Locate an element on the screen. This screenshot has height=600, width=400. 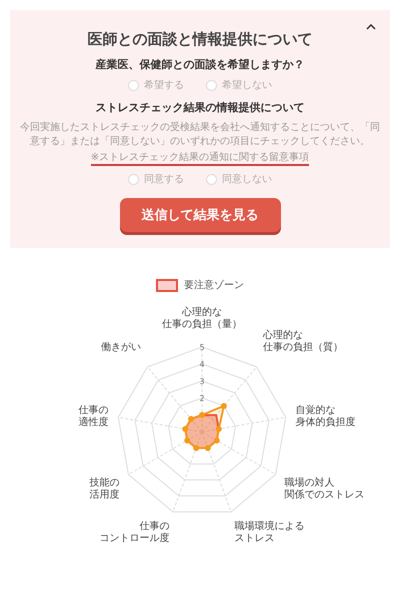
axis-label: 仕事の負担（量） is located at coordinates (202, 324).